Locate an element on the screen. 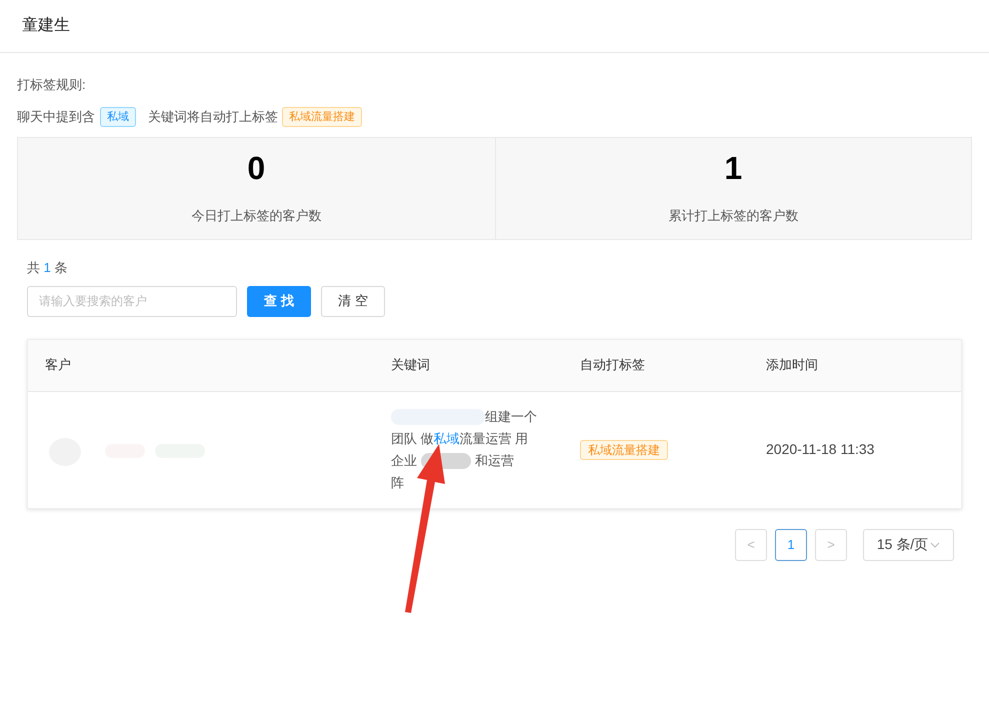 The height and width of the screenshot is (711, 989). next-page-button: > is located at coordinates (831, 544).